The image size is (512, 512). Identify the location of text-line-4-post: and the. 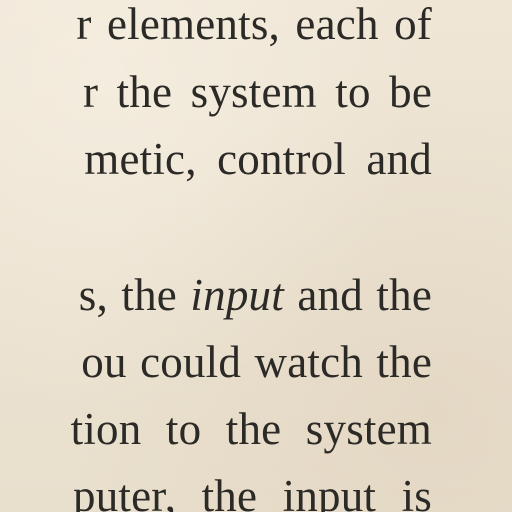
(357, 295).